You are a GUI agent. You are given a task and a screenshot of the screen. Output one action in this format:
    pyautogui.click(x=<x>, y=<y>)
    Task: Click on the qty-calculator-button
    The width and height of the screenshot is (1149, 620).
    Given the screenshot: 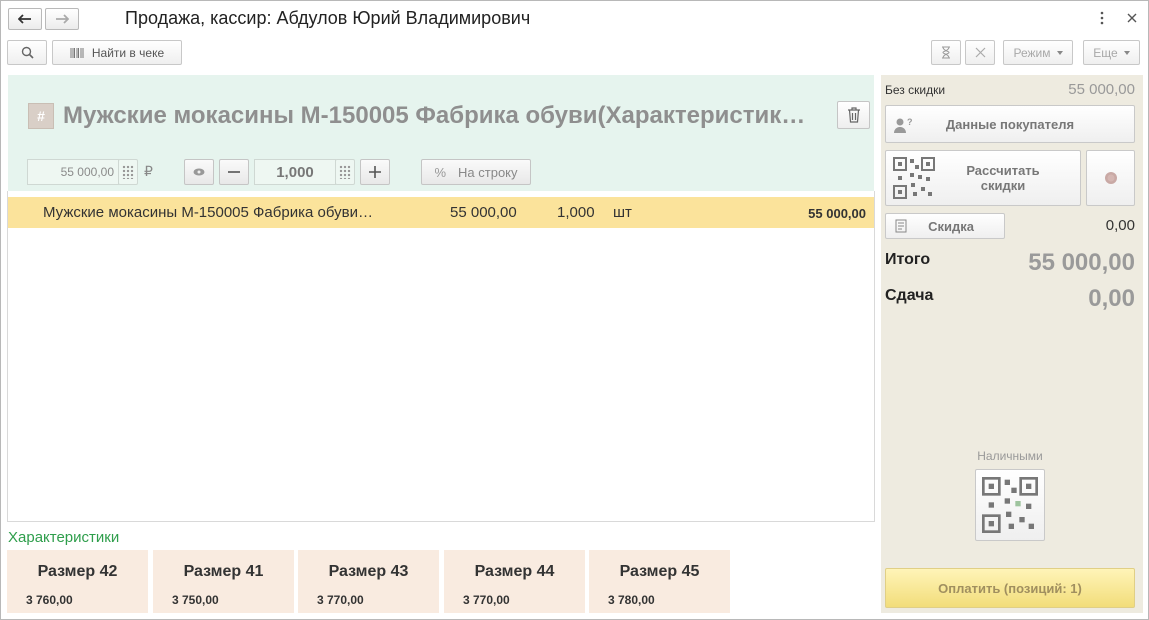 What is the action you would take?
    pyautogui.click(x=345, y=172)
    